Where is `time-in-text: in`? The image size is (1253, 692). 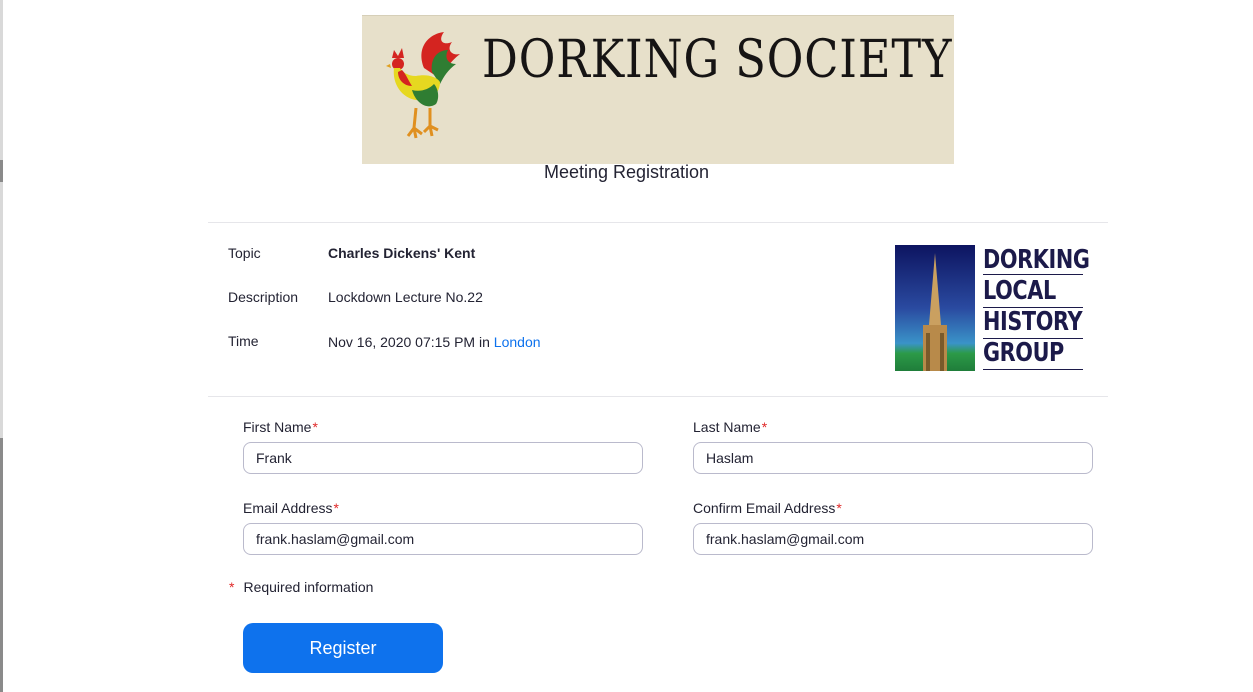
time-in-text: in is located at coordinates (484, 342).